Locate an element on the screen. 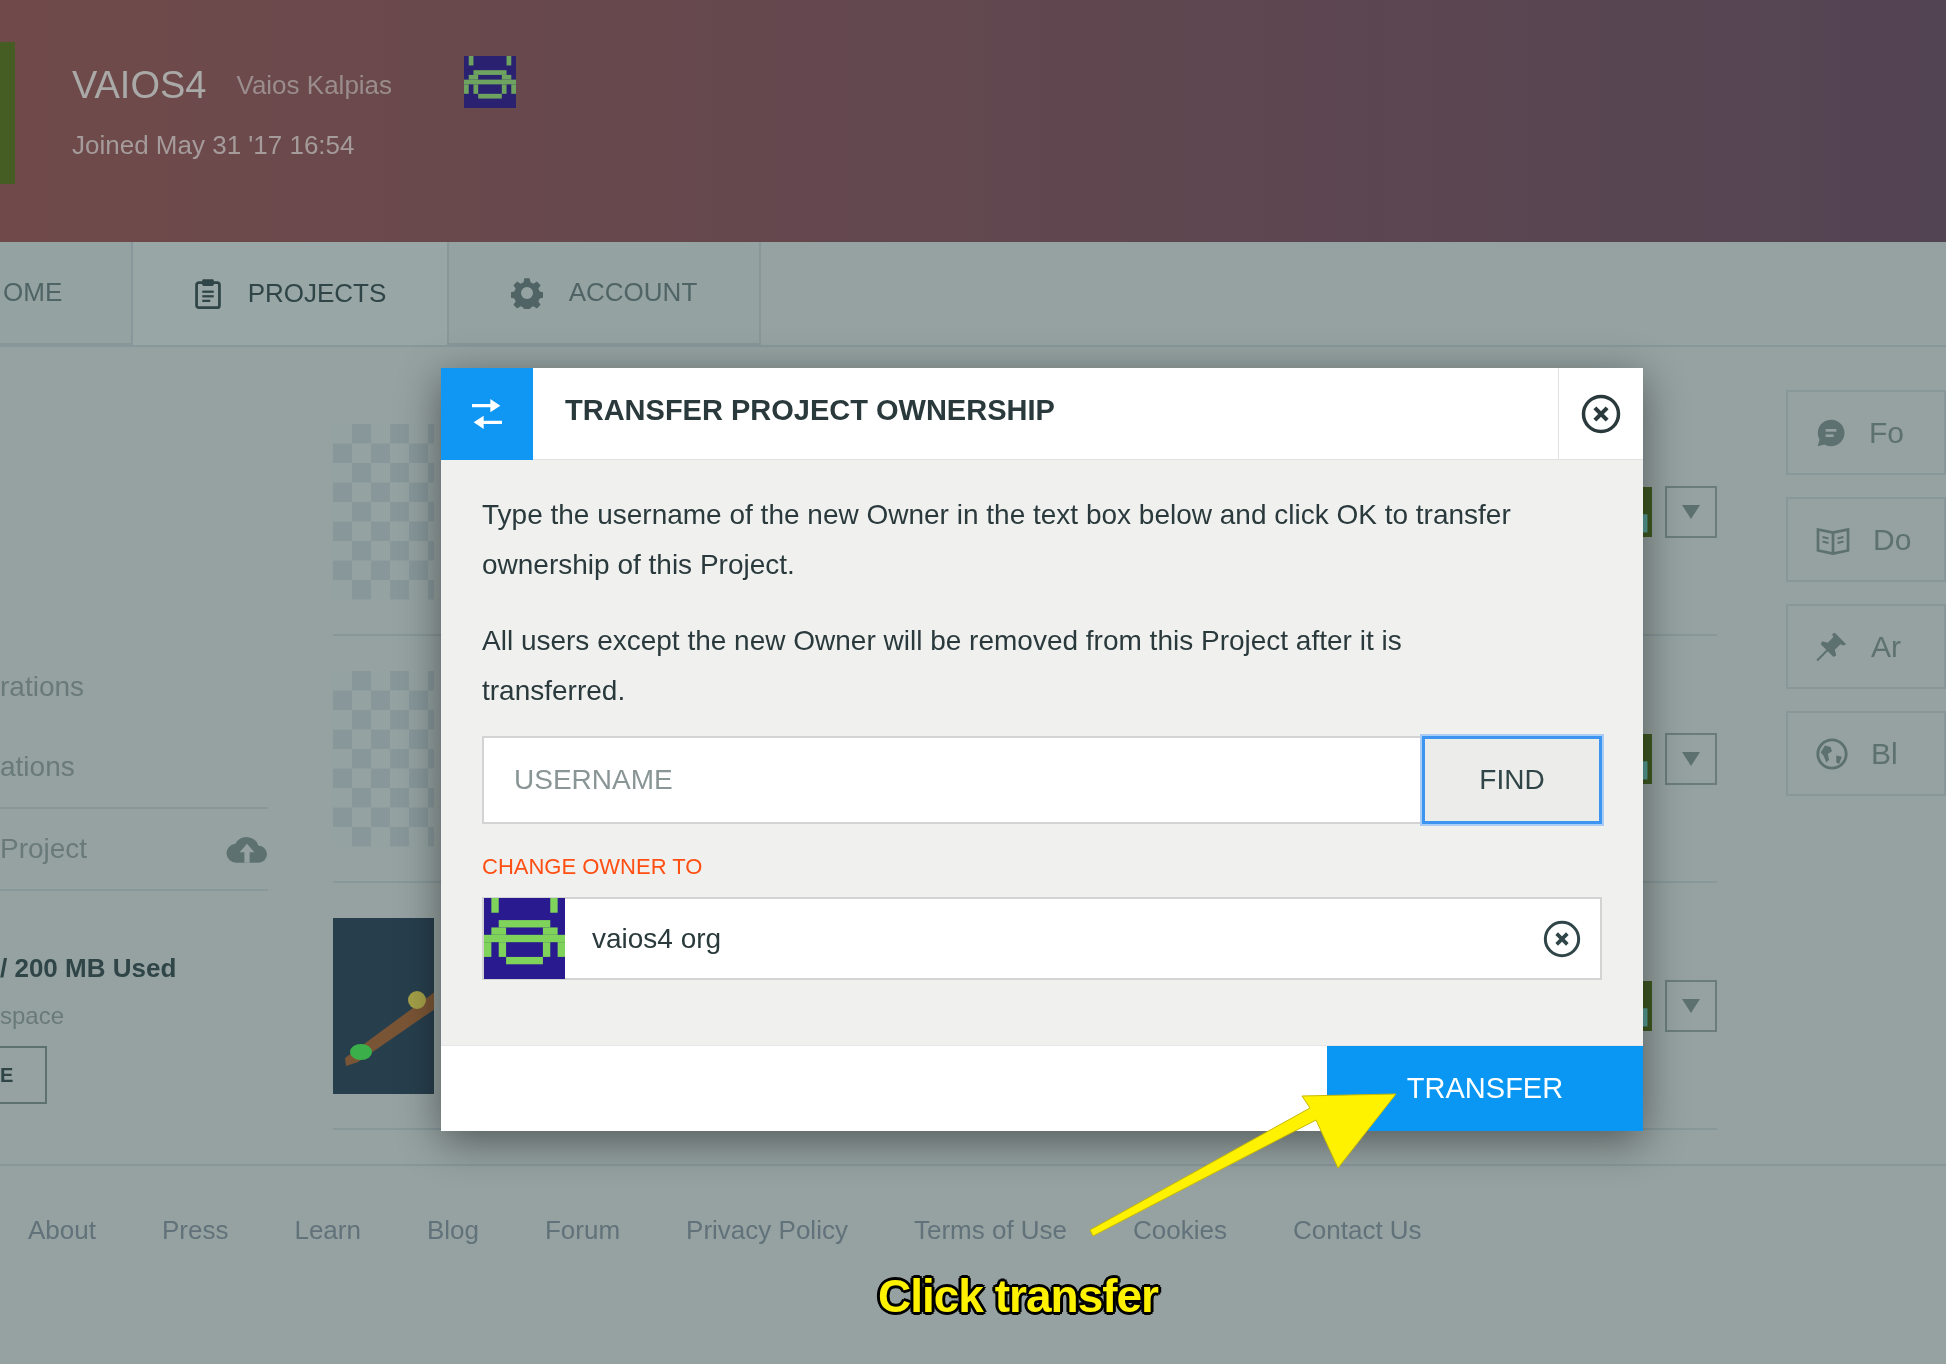 The height and width of the screenshot is (1364, 1946). settings-icon is located at coordinates (526, 292).